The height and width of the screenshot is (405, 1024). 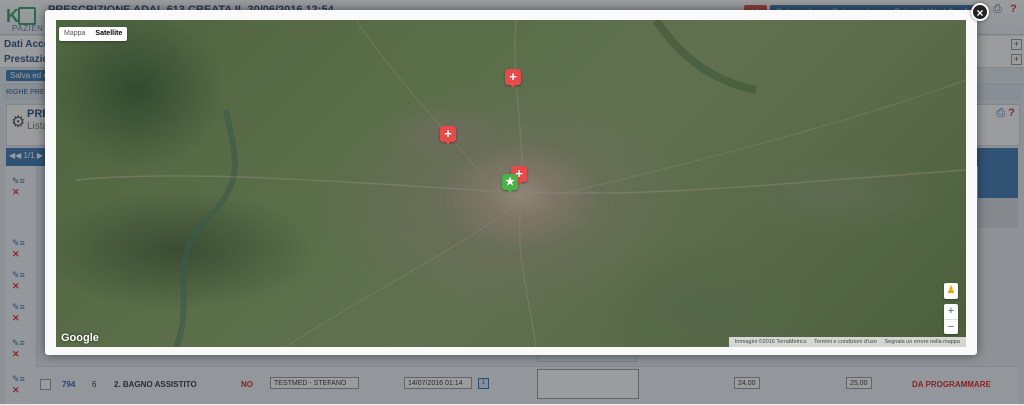 What do you see at coordinates (951, 327) in the screenshot?
I see `zoom-out-button: −` at bounding box center [951, 327].